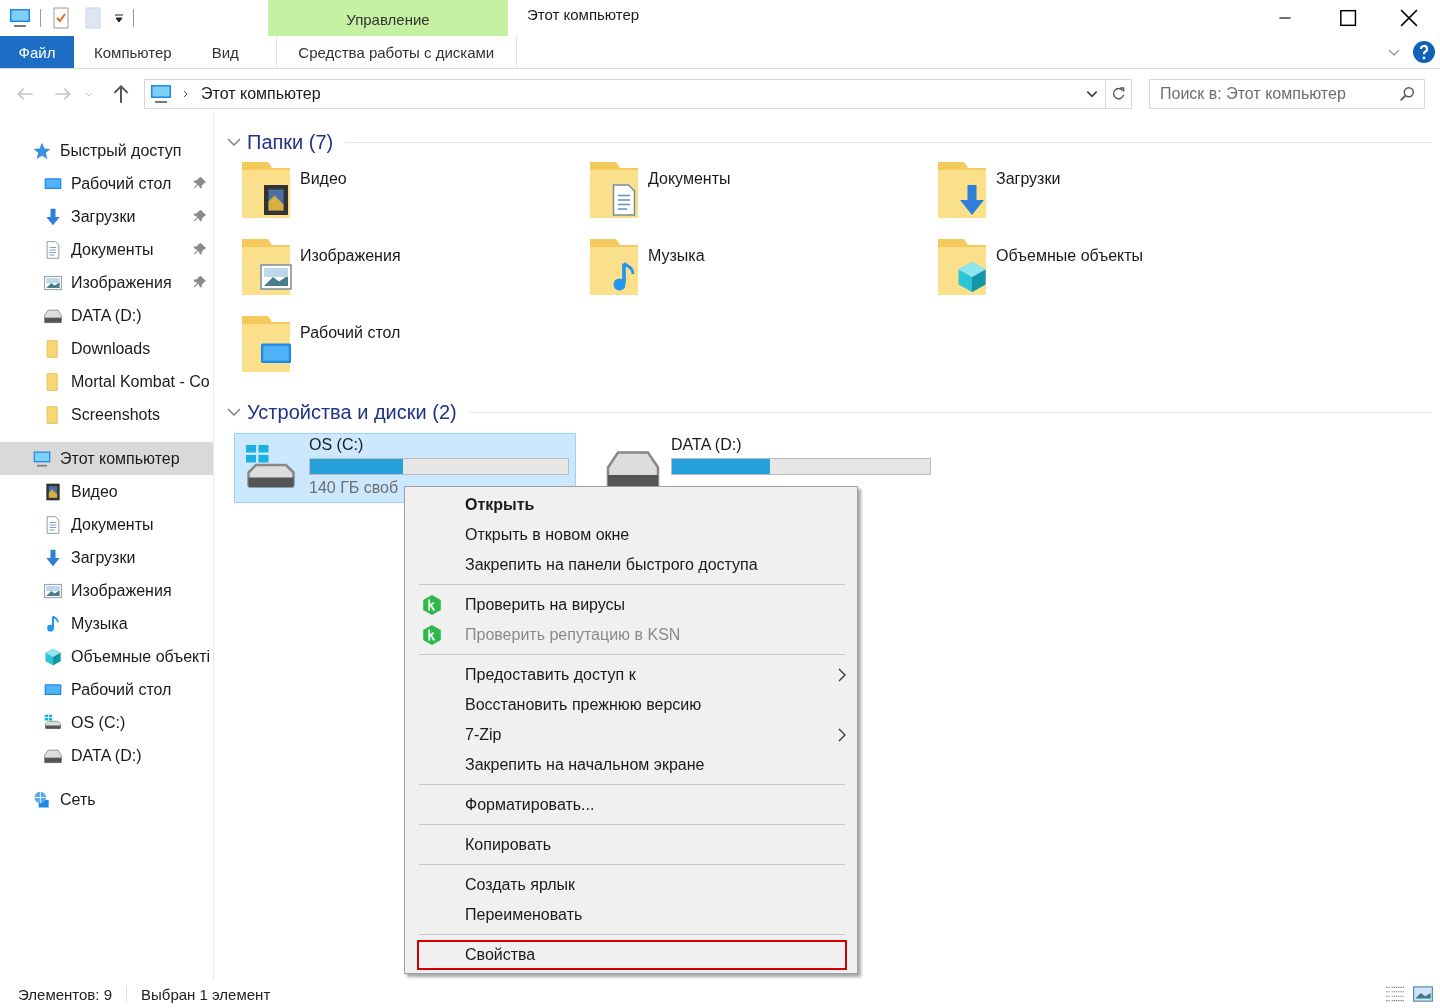 This screenshot has height=1008, width=1440. Describe the element at coordinates (396, 52) in the screenshot. I see `ribbon-tab: Средства работы с дисками` at that location.